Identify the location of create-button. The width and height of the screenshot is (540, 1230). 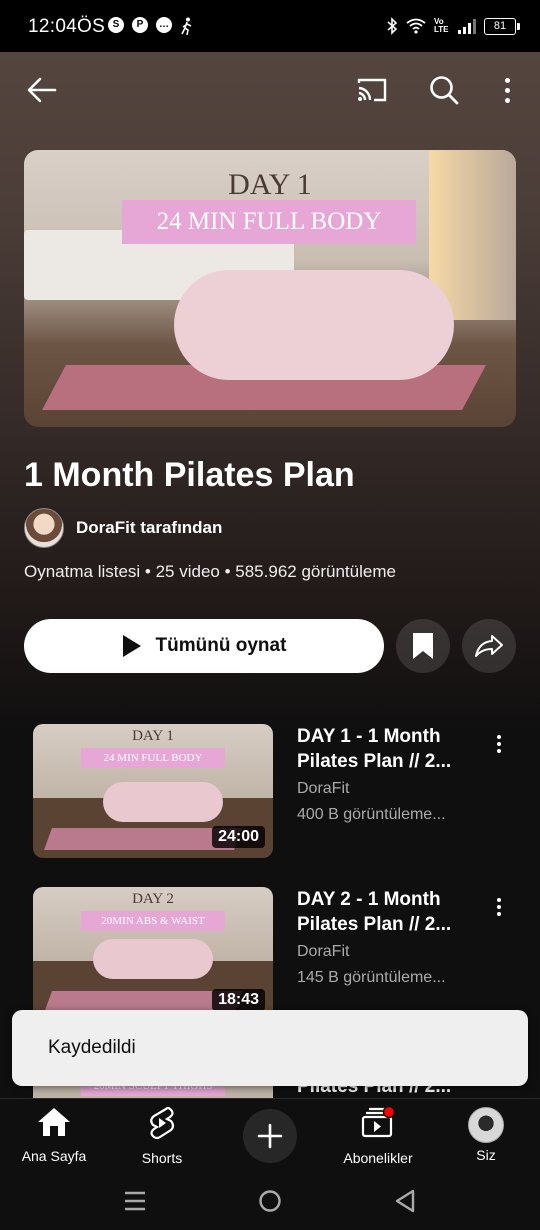
(270, 1136).